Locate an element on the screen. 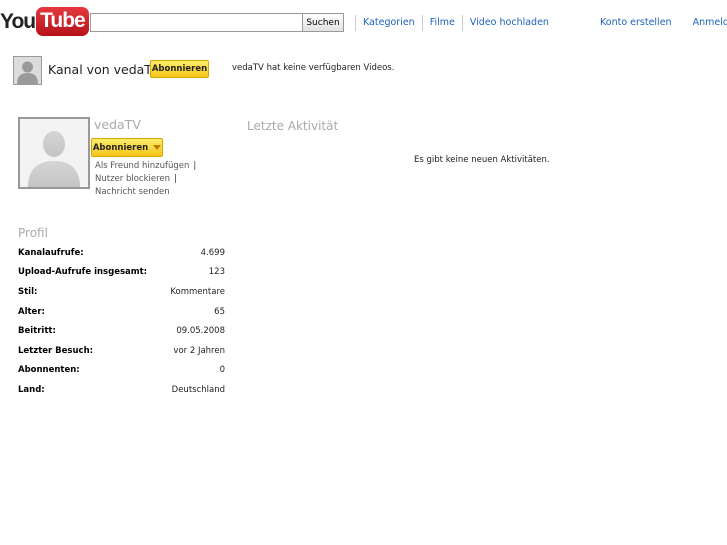  profile-label: Kanalaufrufe: is located at coordinates (51, 252).